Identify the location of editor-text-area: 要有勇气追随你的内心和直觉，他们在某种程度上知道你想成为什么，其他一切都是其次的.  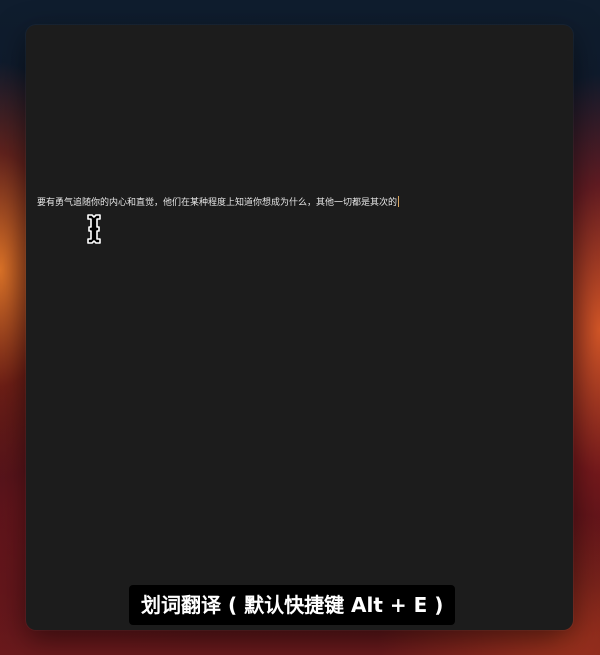
(218, 202).